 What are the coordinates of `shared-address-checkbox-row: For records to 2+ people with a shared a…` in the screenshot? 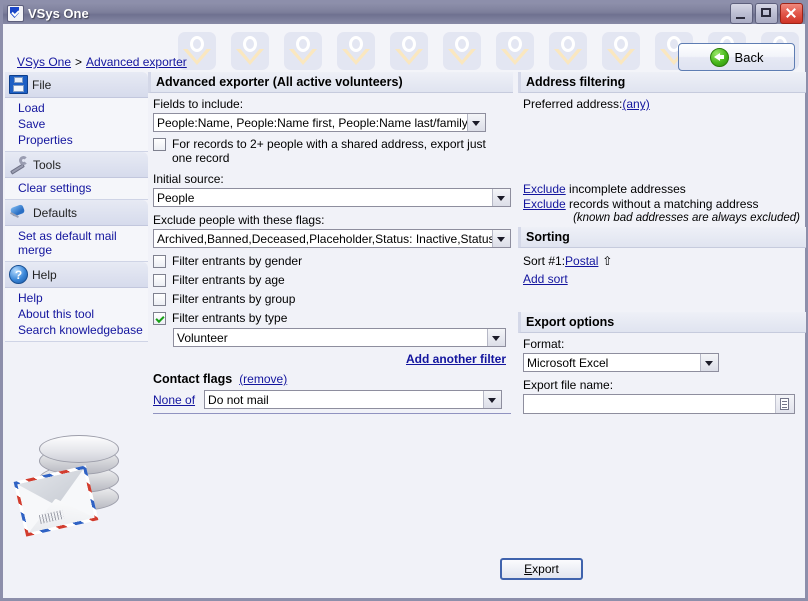 It's located at (323, 151).